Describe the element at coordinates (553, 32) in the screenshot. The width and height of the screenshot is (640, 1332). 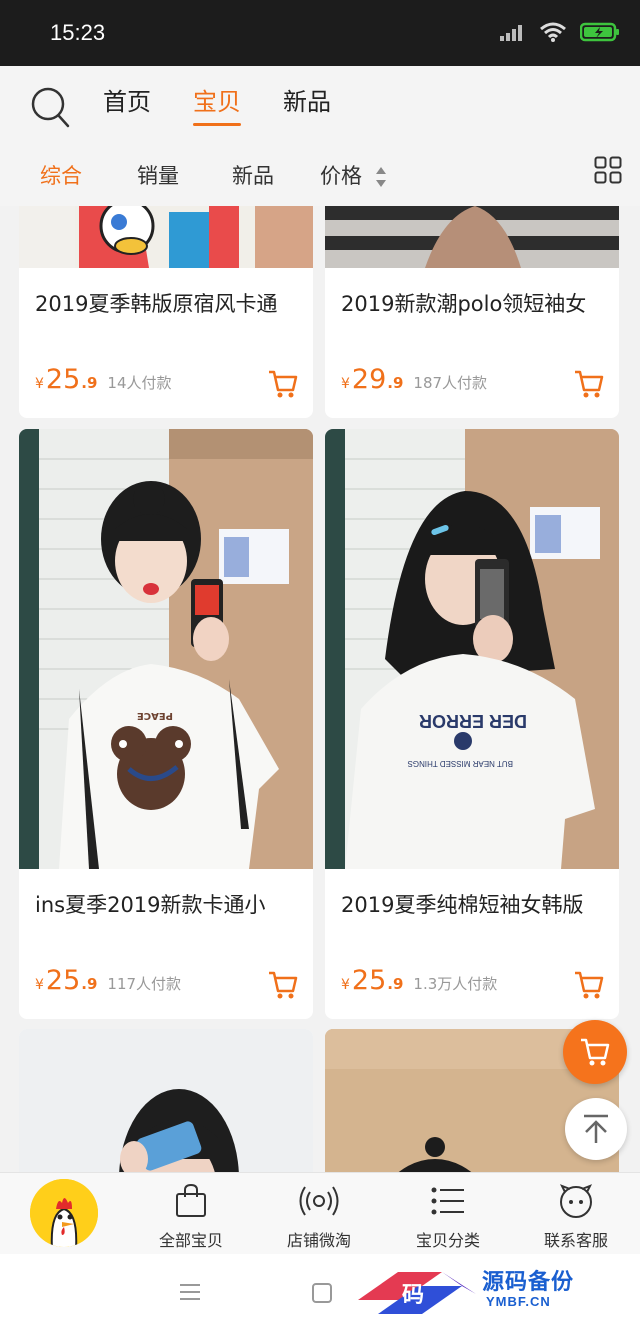
I see `wifi-icon` at that location.